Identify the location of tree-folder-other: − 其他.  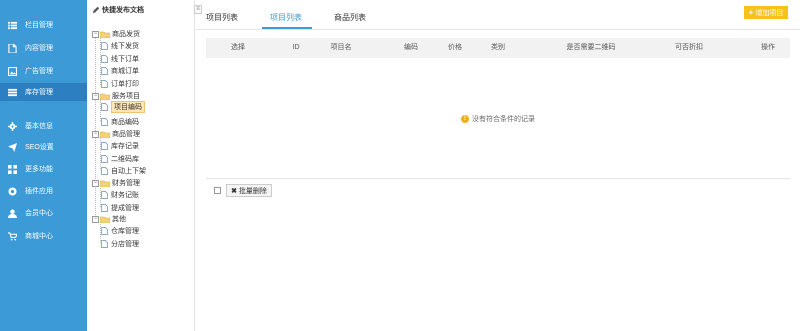
(109, 219).